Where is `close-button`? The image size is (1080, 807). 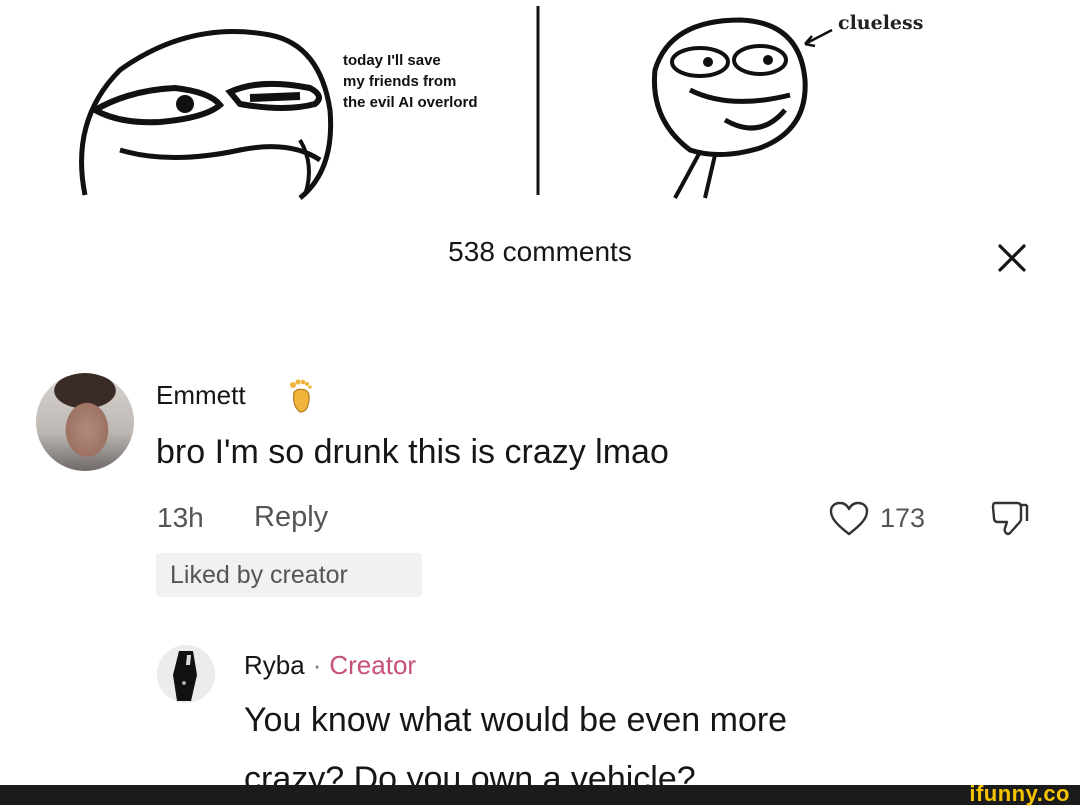 close-button is located at coordinates (1012, 258).